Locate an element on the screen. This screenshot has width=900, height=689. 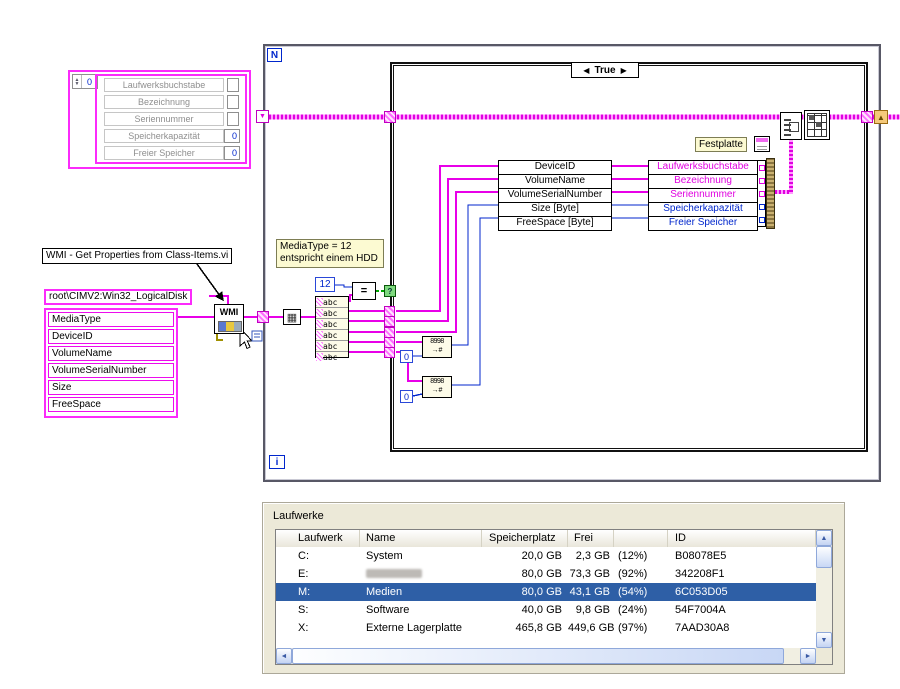
index-array-icon: ▦ is located at coordinates (292, 317).